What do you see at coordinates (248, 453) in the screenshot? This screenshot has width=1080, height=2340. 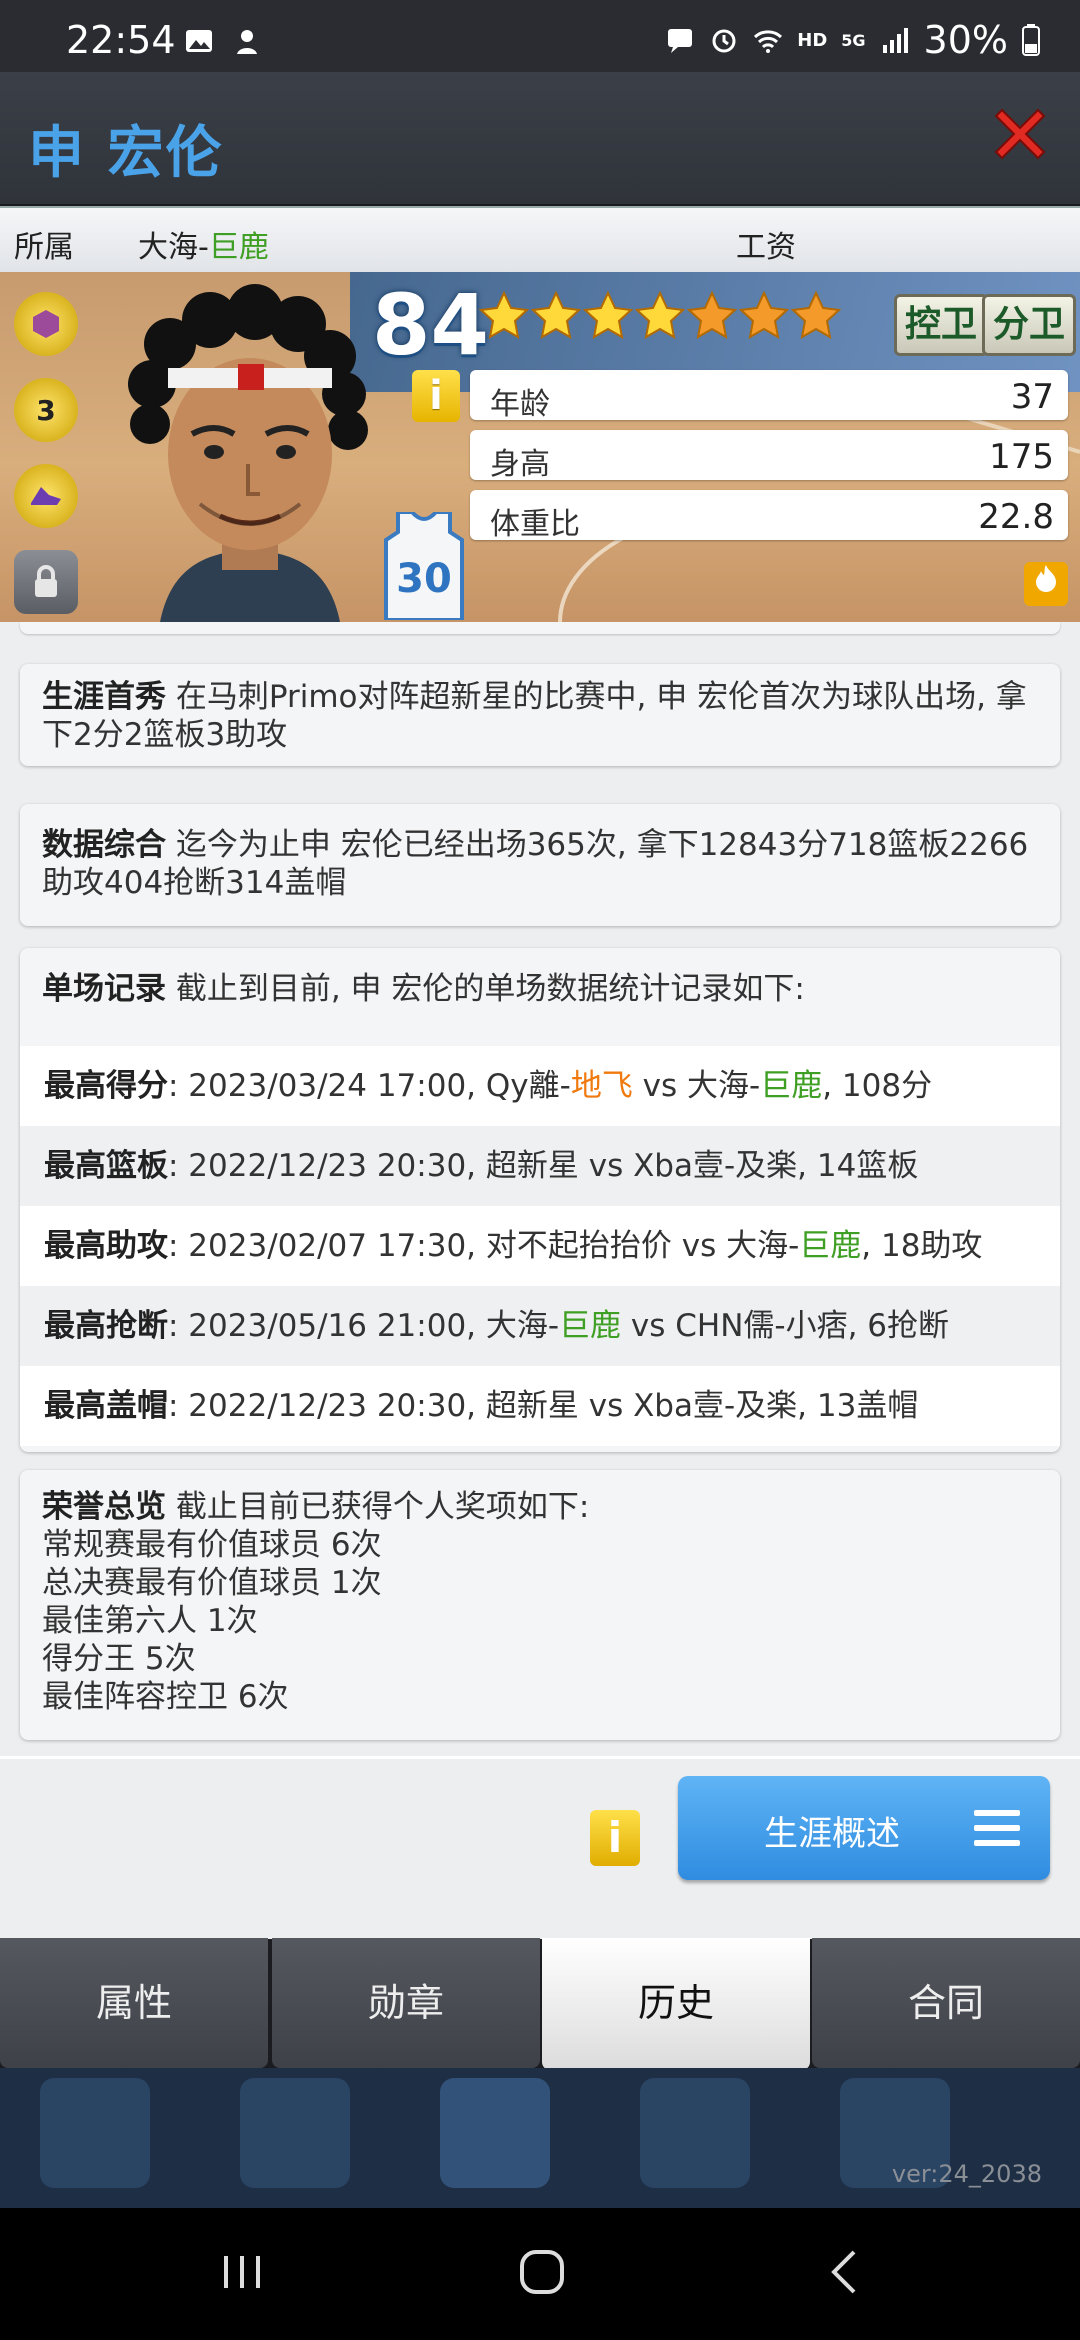 I see `player-avatar` at bounding box center [248, 453].